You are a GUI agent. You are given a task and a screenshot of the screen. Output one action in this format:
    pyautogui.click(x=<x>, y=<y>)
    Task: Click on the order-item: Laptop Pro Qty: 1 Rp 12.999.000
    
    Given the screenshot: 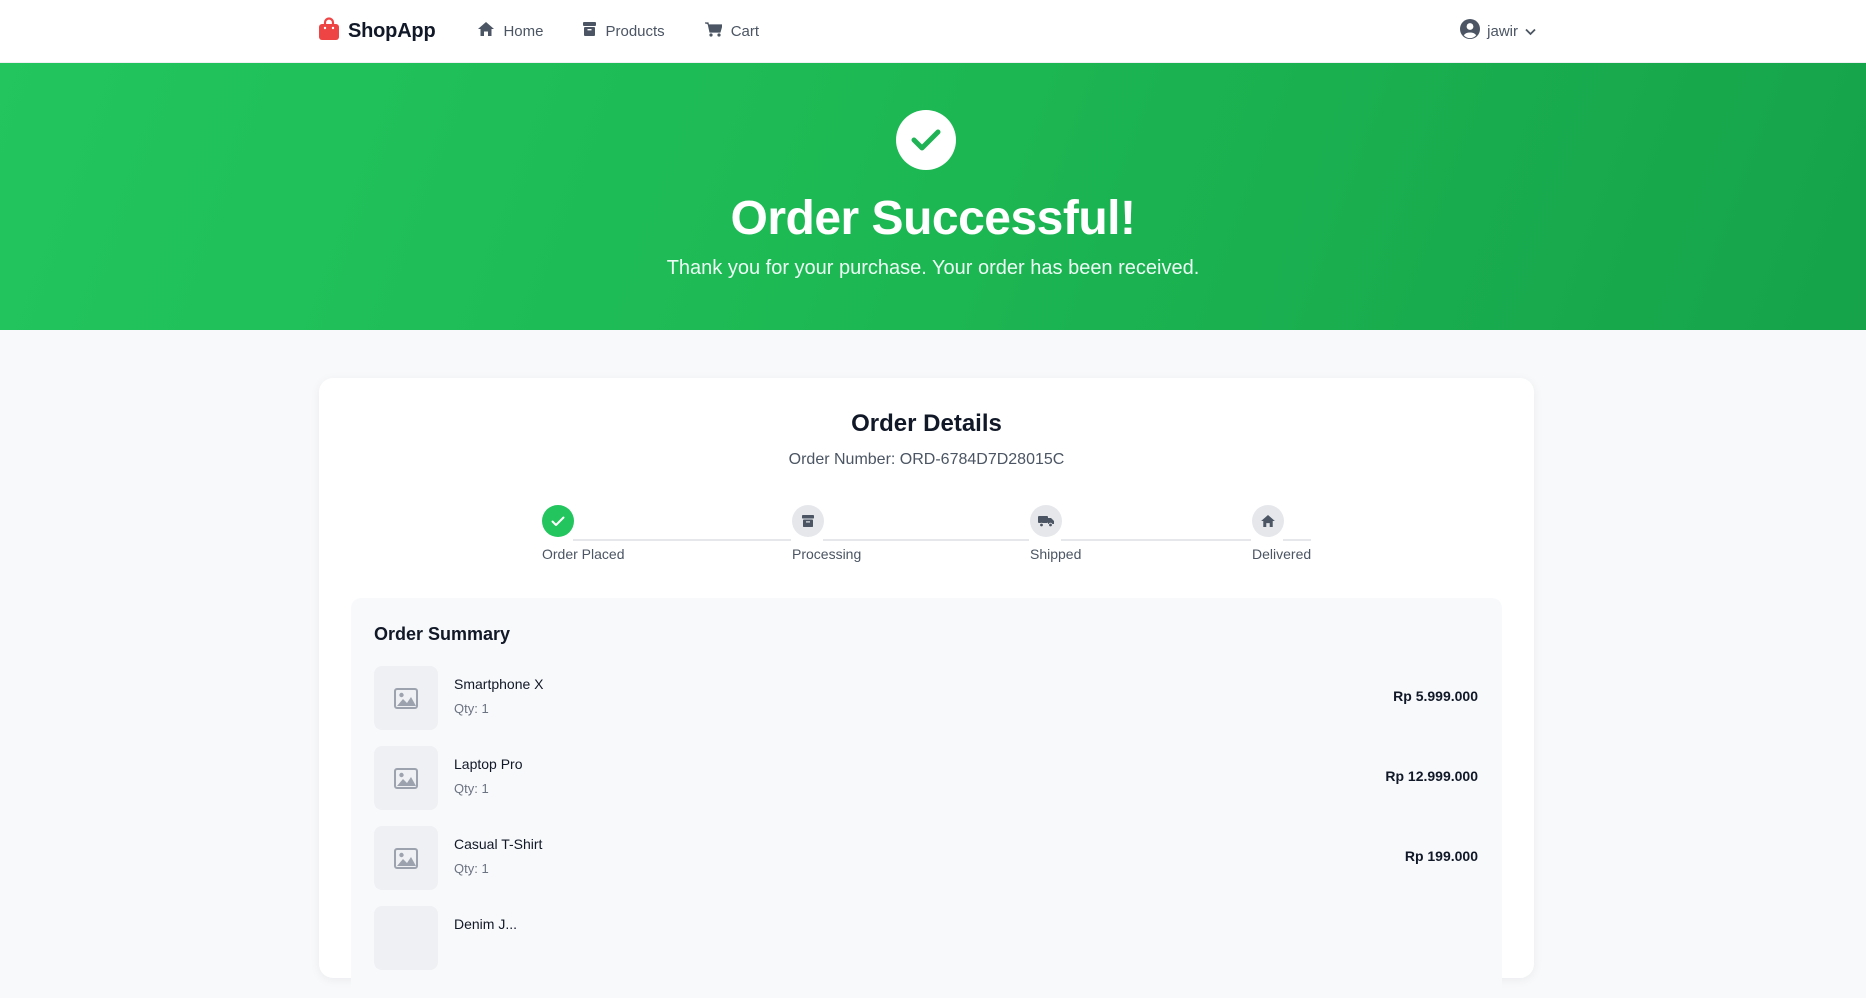 What is the action you would take?
    pyautogui.click(x=926, y=778)
    